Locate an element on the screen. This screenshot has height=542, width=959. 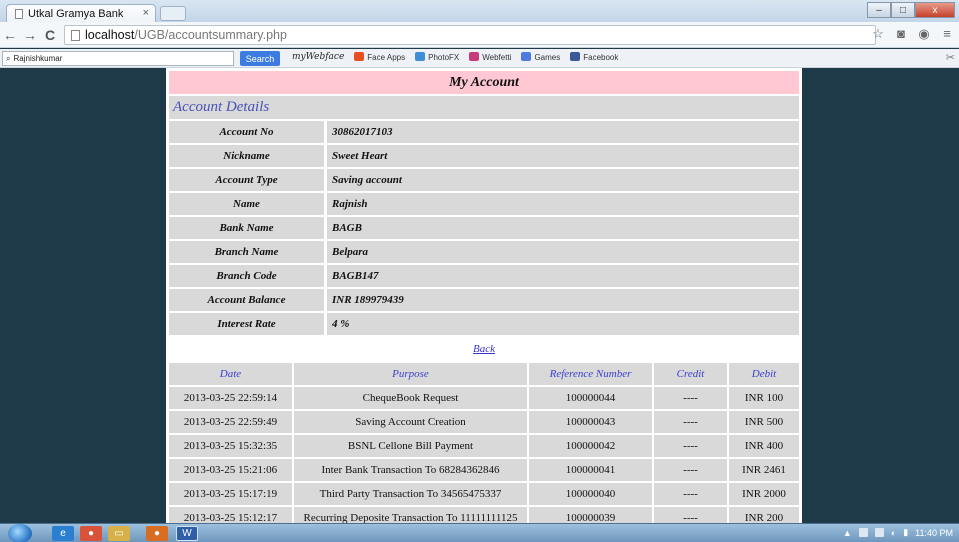
detail-row: Interest Rate 4 % is located at coordinates (484, 324).